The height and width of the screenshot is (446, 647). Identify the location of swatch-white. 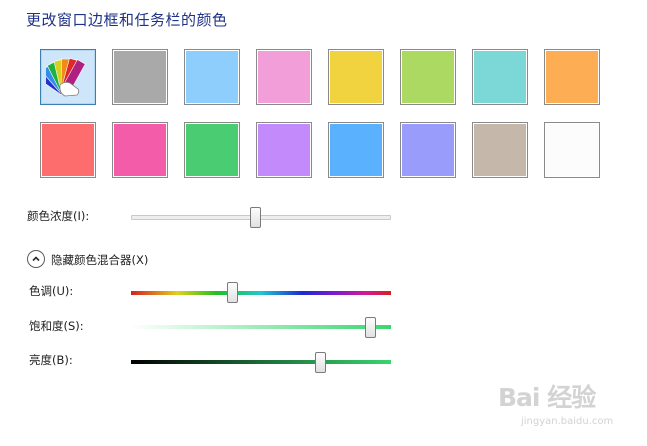
(572, 150).